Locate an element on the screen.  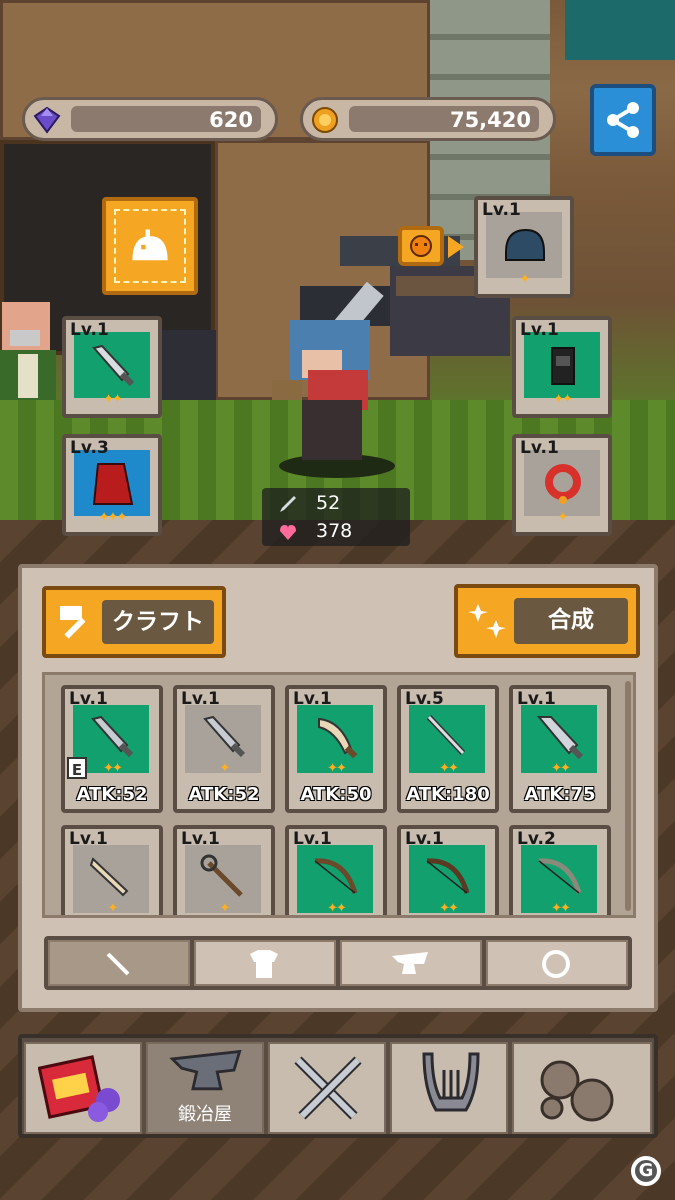
arrow-right-icon is located at coordinates (456, 247).